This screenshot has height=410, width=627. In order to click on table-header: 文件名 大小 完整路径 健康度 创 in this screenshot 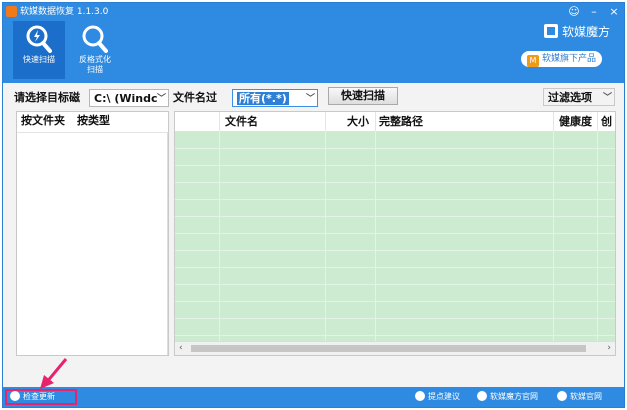, I will do `click(395, 122)`.